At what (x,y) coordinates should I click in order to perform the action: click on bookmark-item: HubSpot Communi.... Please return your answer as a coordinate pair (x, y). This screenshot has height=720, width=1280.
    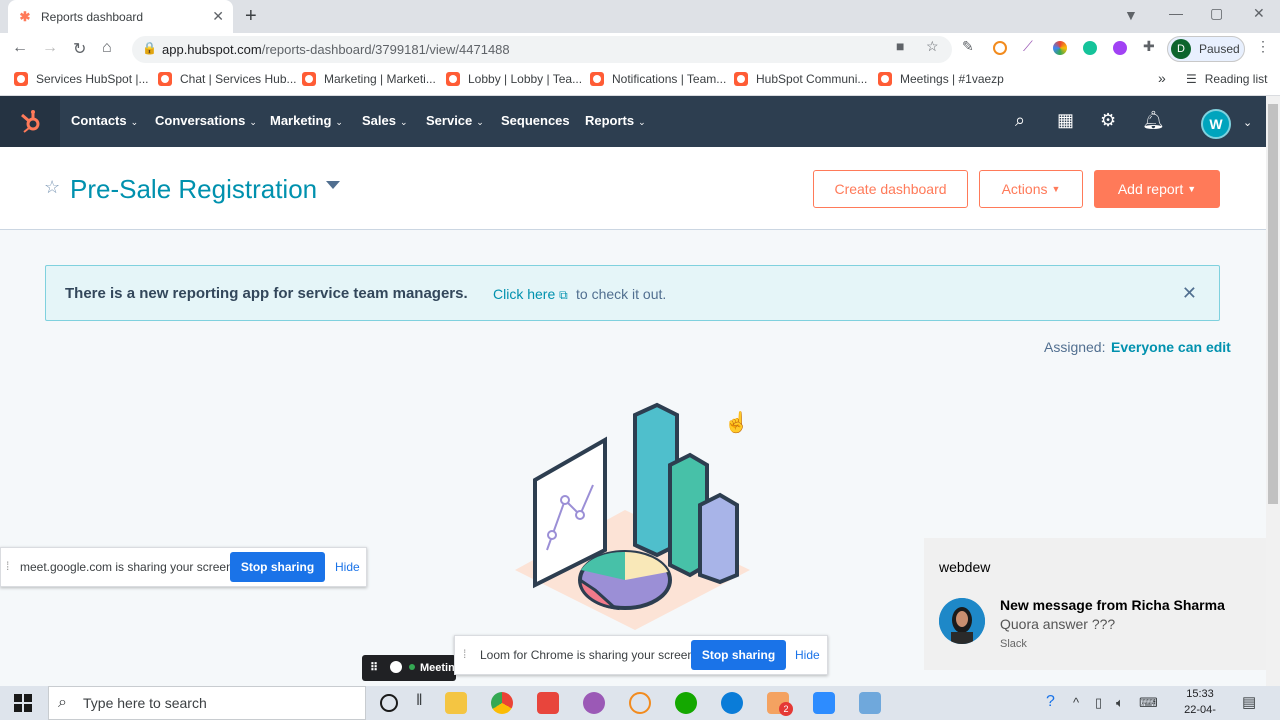
    Looking at the image, I should click on (800, 79).